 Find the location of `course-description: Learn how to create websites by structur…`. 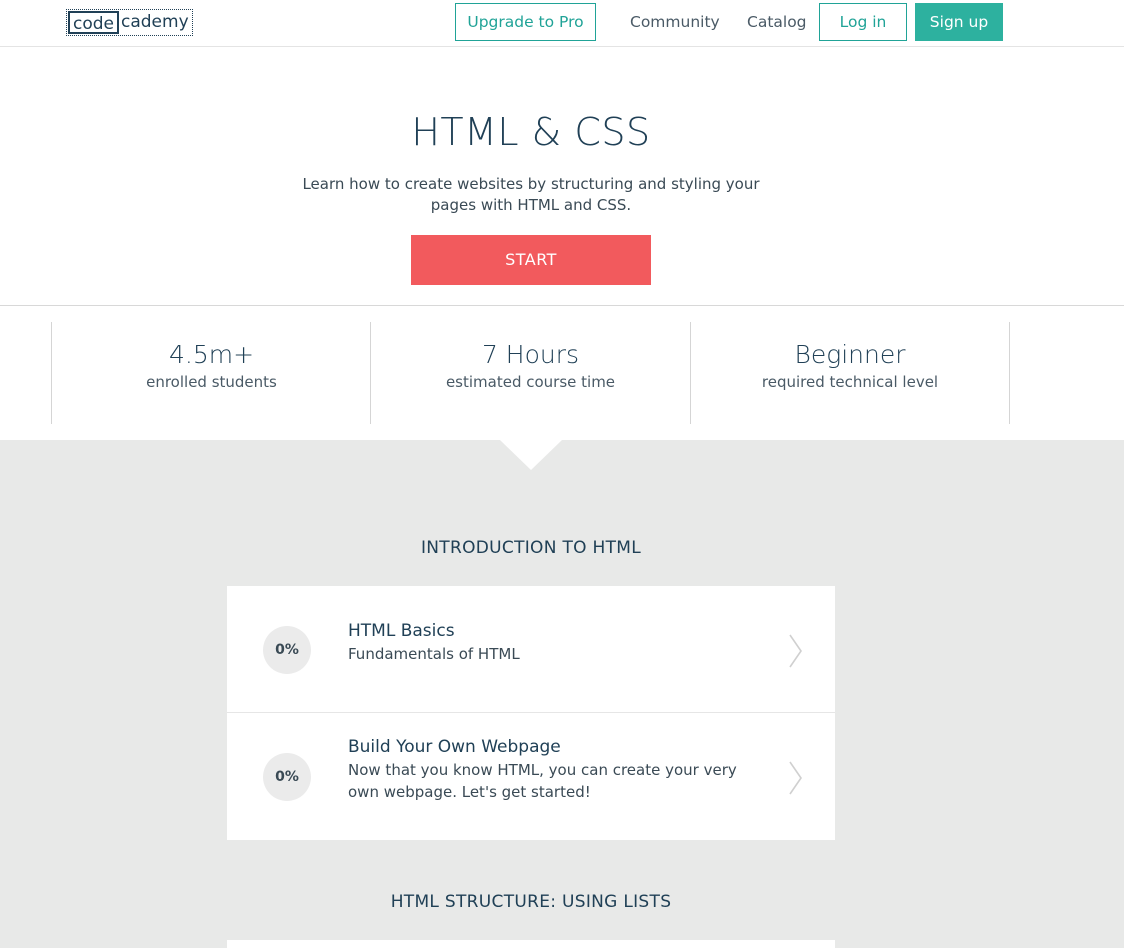

course-description: Learn how to create websites by structur… is located at coordinates (531, 194).